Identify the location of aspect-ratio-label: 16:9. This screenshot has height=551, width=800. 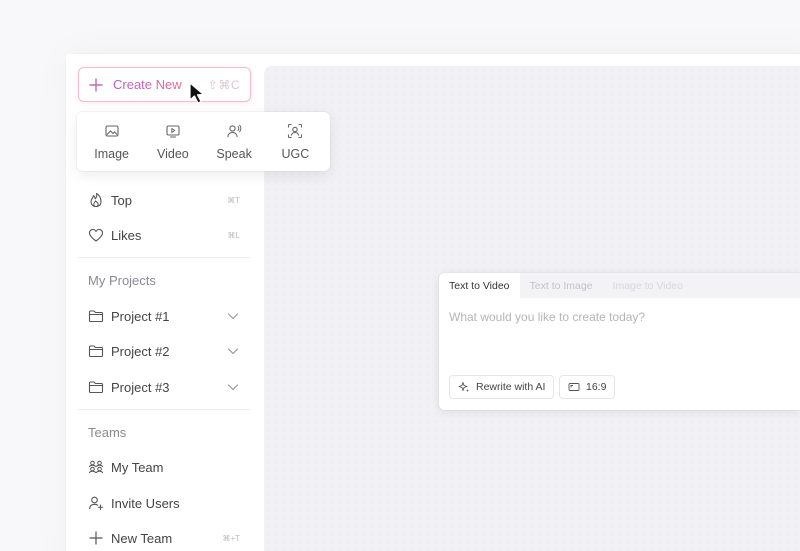
(596, 387).